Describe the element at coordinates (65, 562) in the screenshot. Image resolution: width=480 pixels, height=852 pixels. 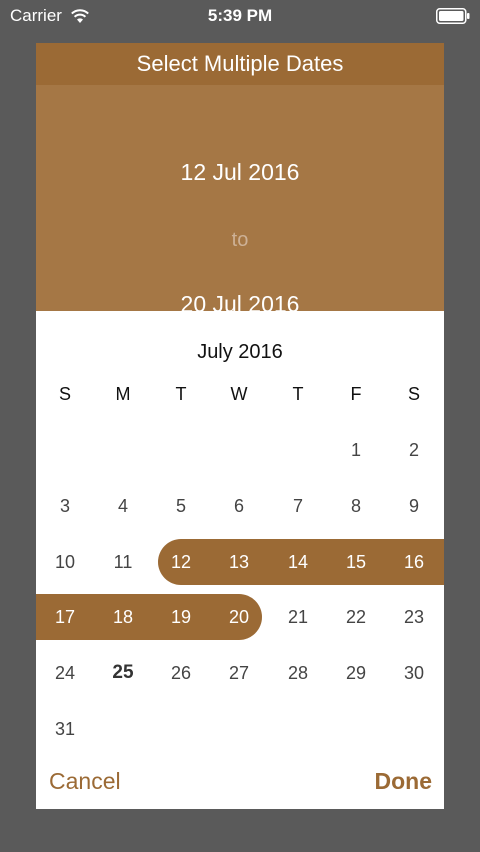
I see `calendar-day: 10` at that location.